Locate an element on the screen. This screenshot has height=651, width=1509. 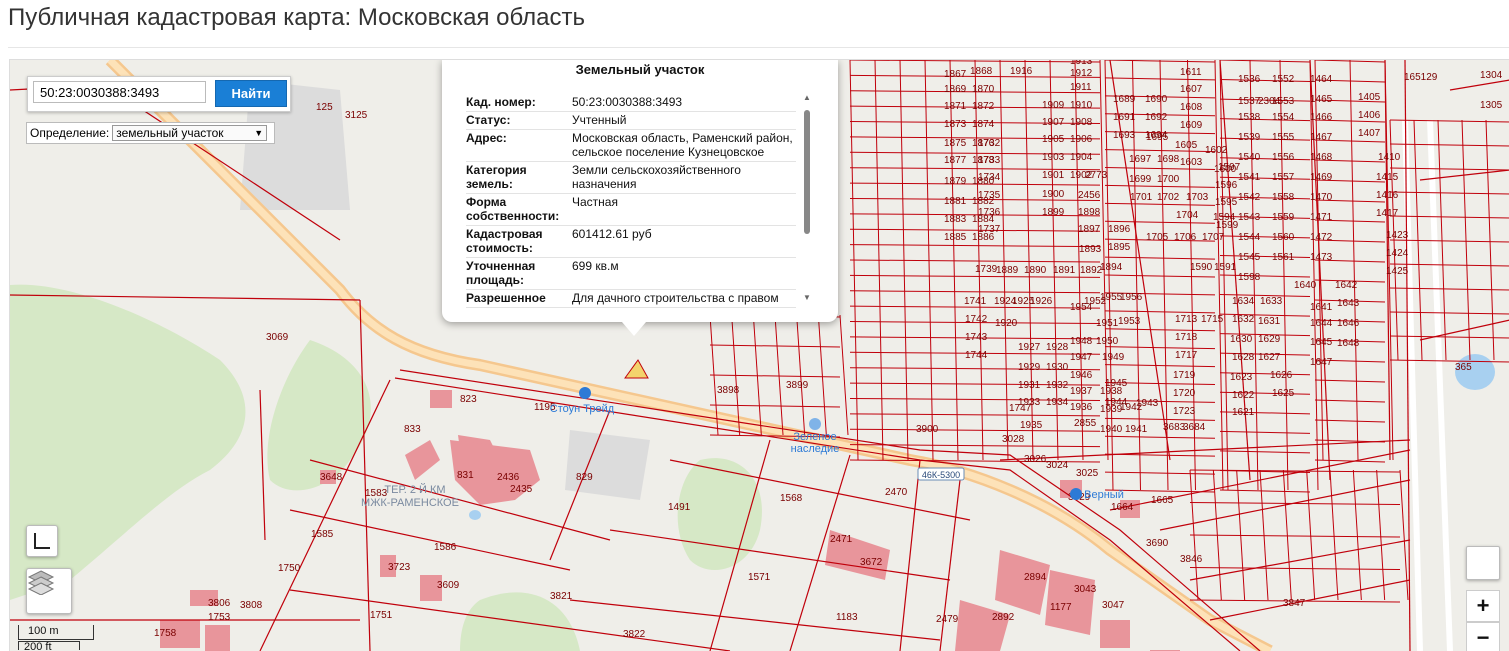
parcel-number: 1628 is located at coordinates (1243, 357).